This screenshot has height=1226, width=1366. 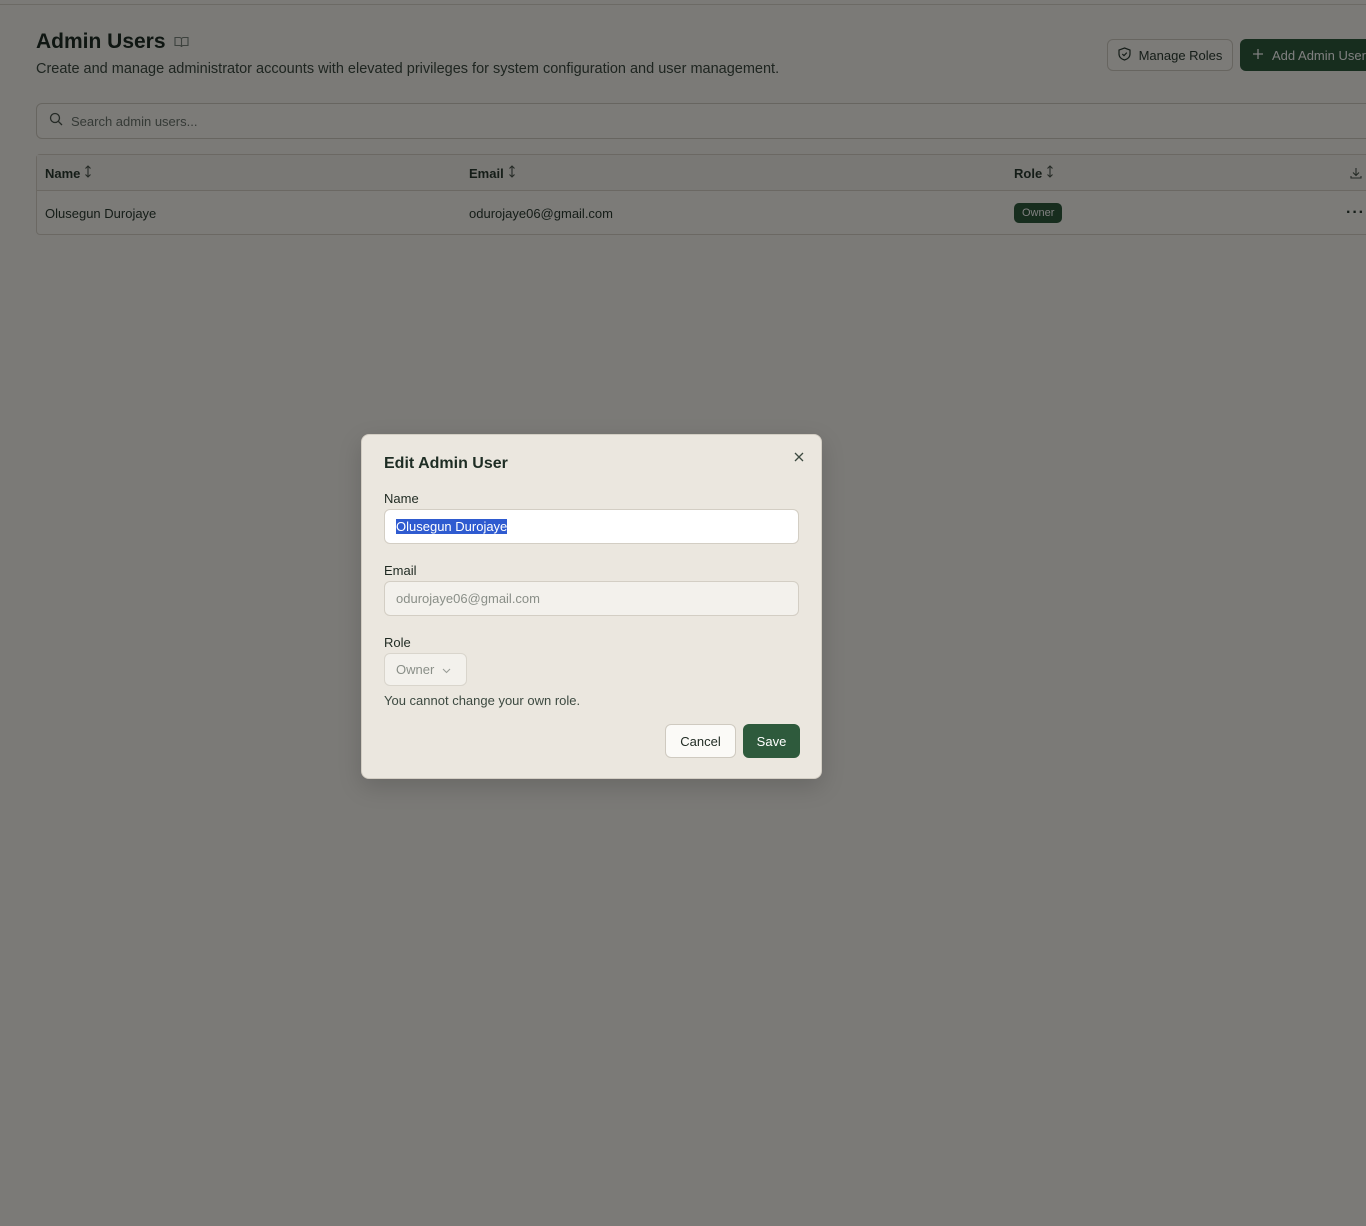 What do you see at coordinates (397, 642) in the screenshot?
I see `role-label: Role` at bounding box center [397, 642].